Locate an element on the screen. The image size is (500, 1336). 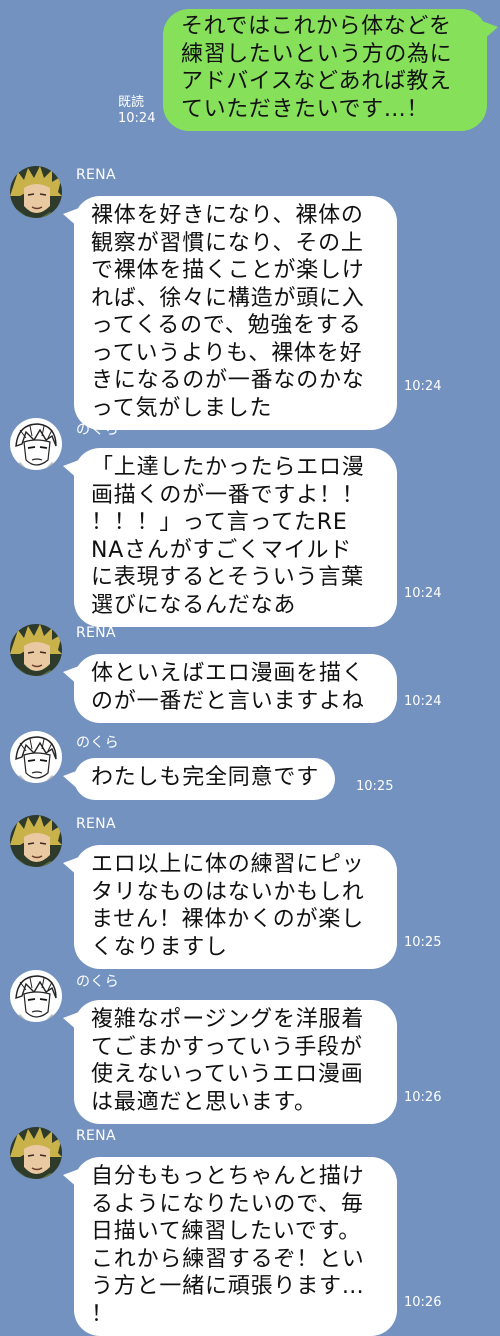
sent-meta: 既読 10:24 is located at coordinates (138, 111).